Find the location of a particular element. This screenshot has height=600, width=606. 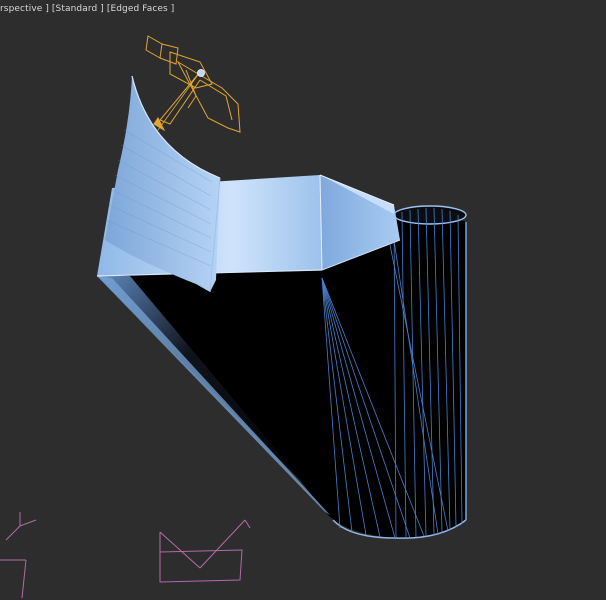

cylinder-top-rim is located at coordinates (430, 215).